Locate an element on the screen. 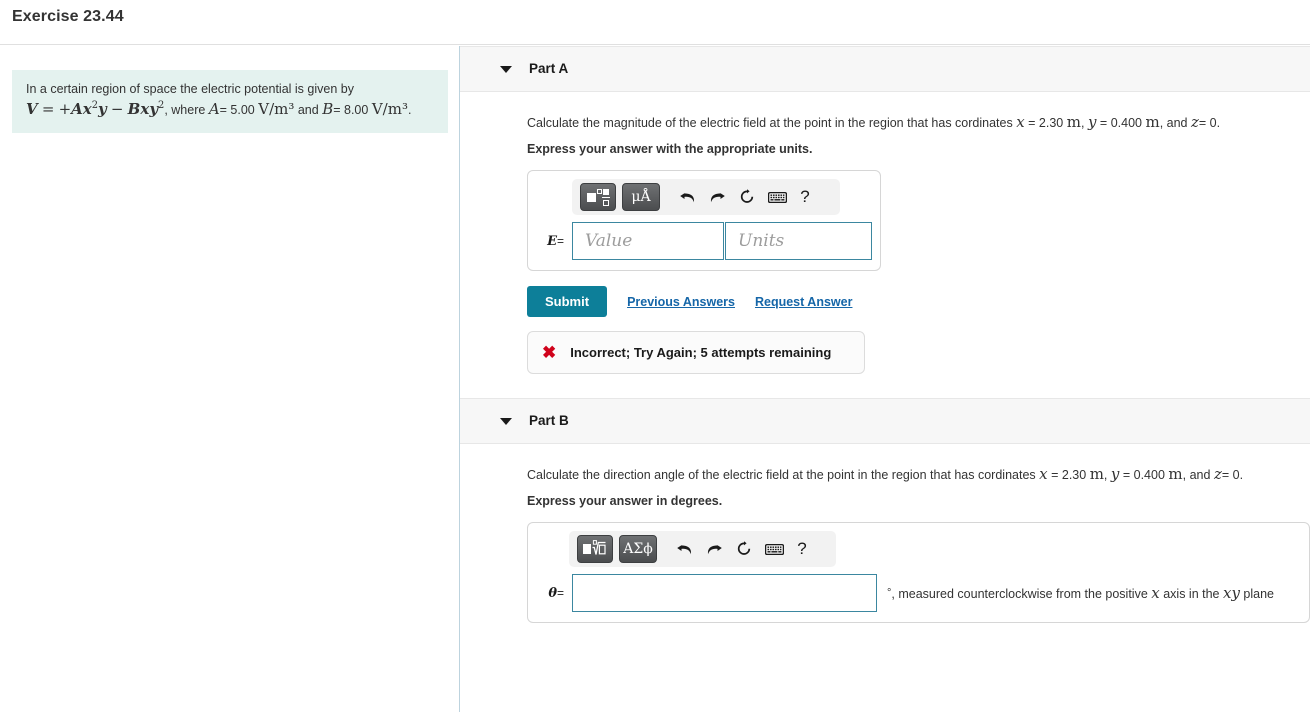 The width and height of the screenshot is (1310, 712). chevron-down-icon-part-a is located at coordinates (506, 69).